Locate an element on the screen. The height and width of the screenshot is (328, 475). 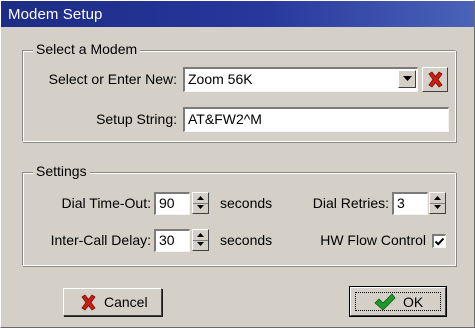
hw-flow-control-checkbox is located at coordinates (439, 241).